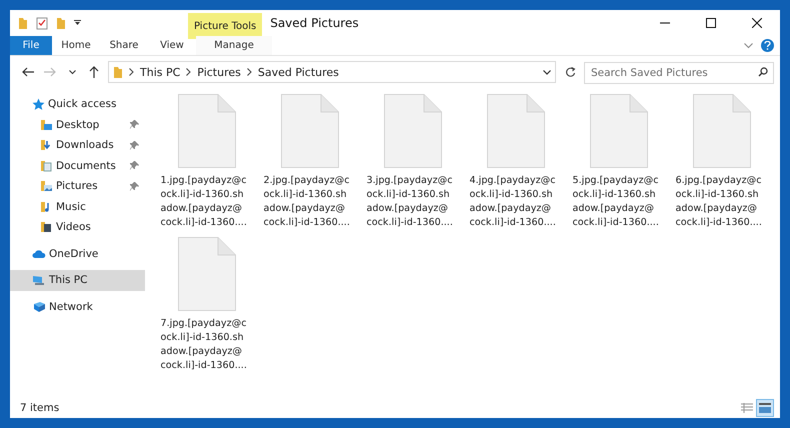 The image size is (790, 428). What do you see at coordinates (77, 124) in the screenshot?
I see `sidebar-item: Desktop` at bounding box center [77, 124].